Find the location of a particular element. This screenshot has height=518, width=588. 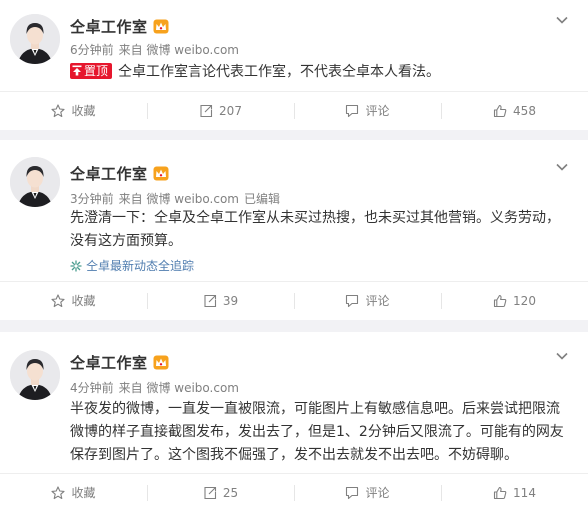

post-time: 3分钟前 is located at coordinates (92, 199).